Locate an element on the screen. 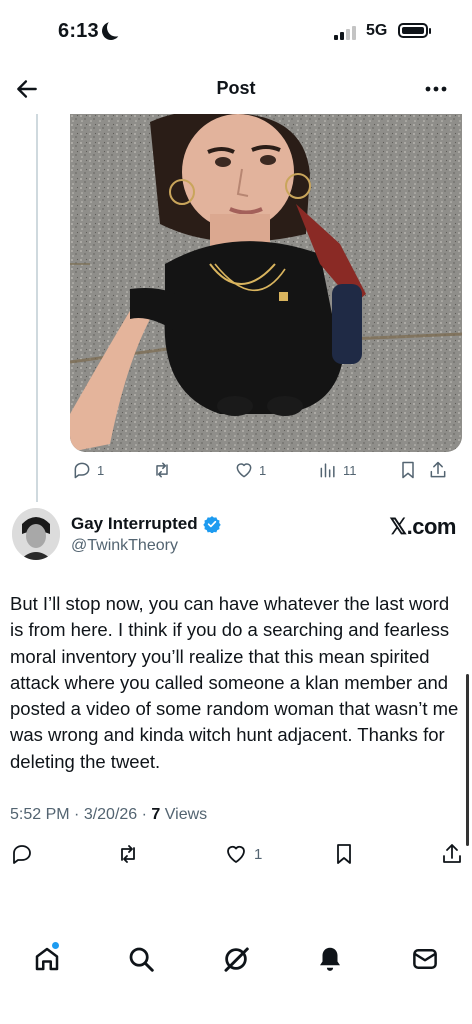 This screenshot has height=1024, width=472. messages-icon is located at coordinates (425, 959).